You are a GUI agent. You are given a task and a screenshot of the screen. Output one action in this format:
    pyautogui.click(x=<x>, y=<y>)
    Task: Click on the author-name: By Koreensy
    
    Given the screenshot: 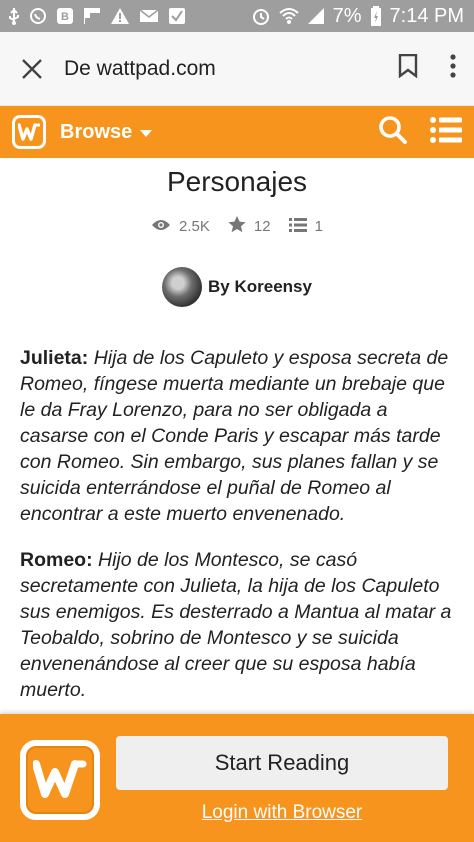 What is the action you would take?
    pyautogui.click(x=260, y=287)
    